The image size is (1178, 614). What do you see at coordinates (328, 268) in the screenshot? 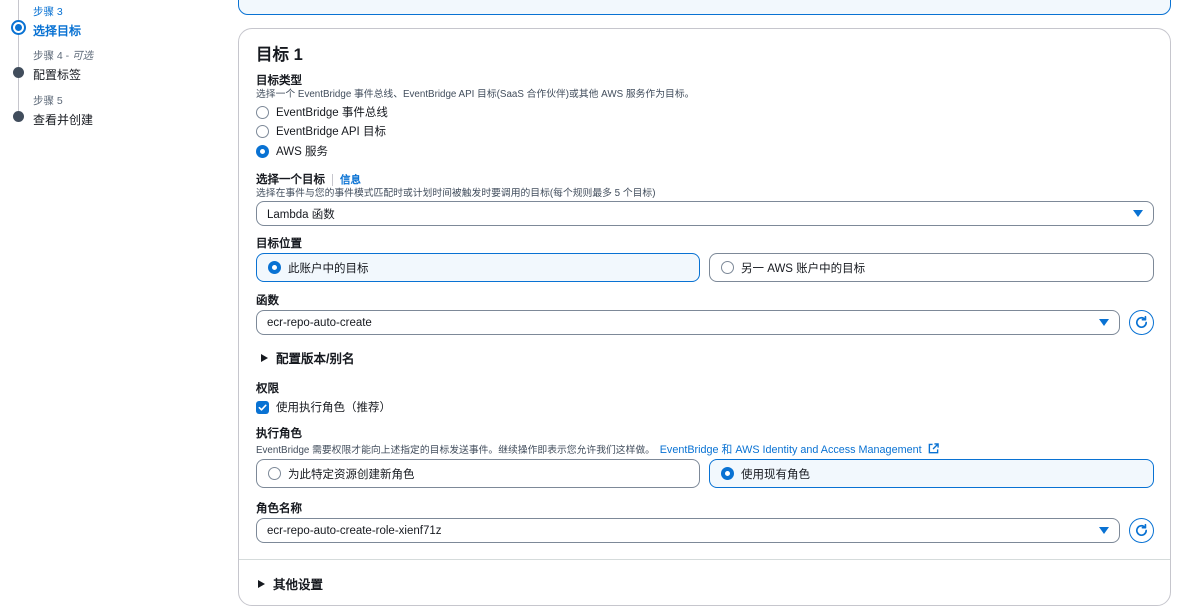
I see `tile-label: 此账户中的目标` at bounding box center [328, 268].